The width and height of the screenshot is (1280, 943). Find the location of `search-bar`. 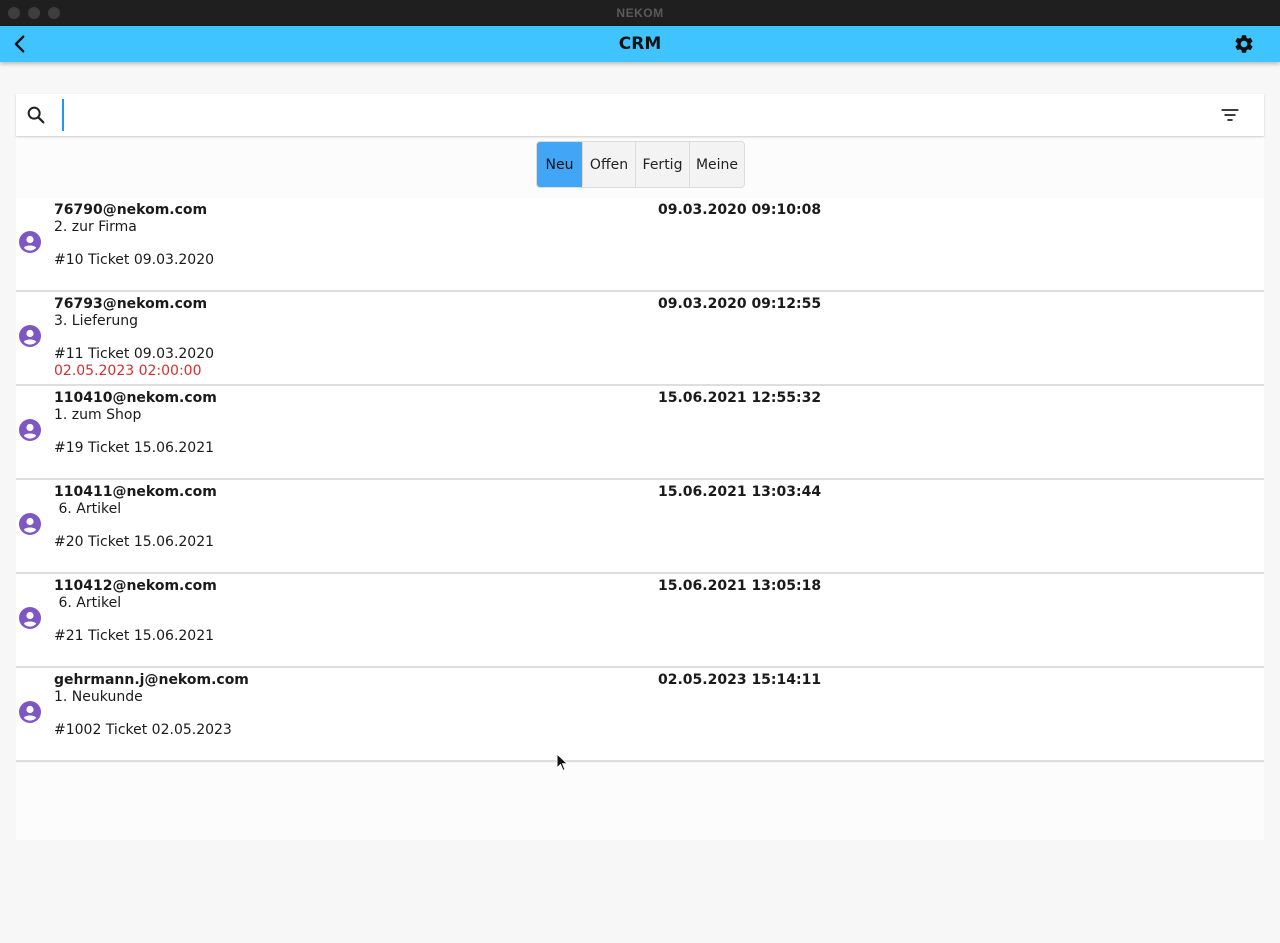

search-bar is located at coordinates (640, 115).